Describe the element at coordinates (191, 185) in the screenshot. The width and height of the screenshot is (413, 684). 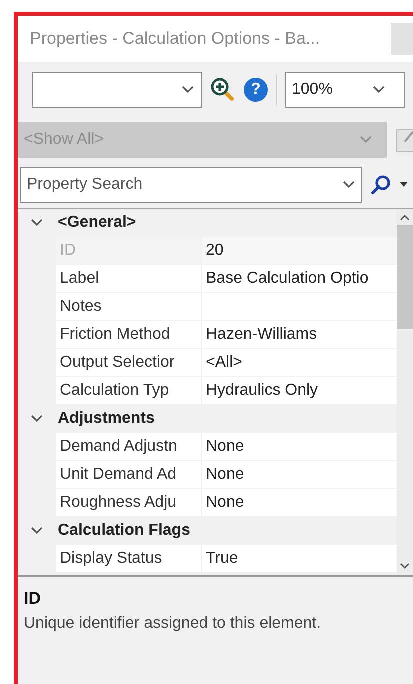
I see `search-field: Property Search` at that location.